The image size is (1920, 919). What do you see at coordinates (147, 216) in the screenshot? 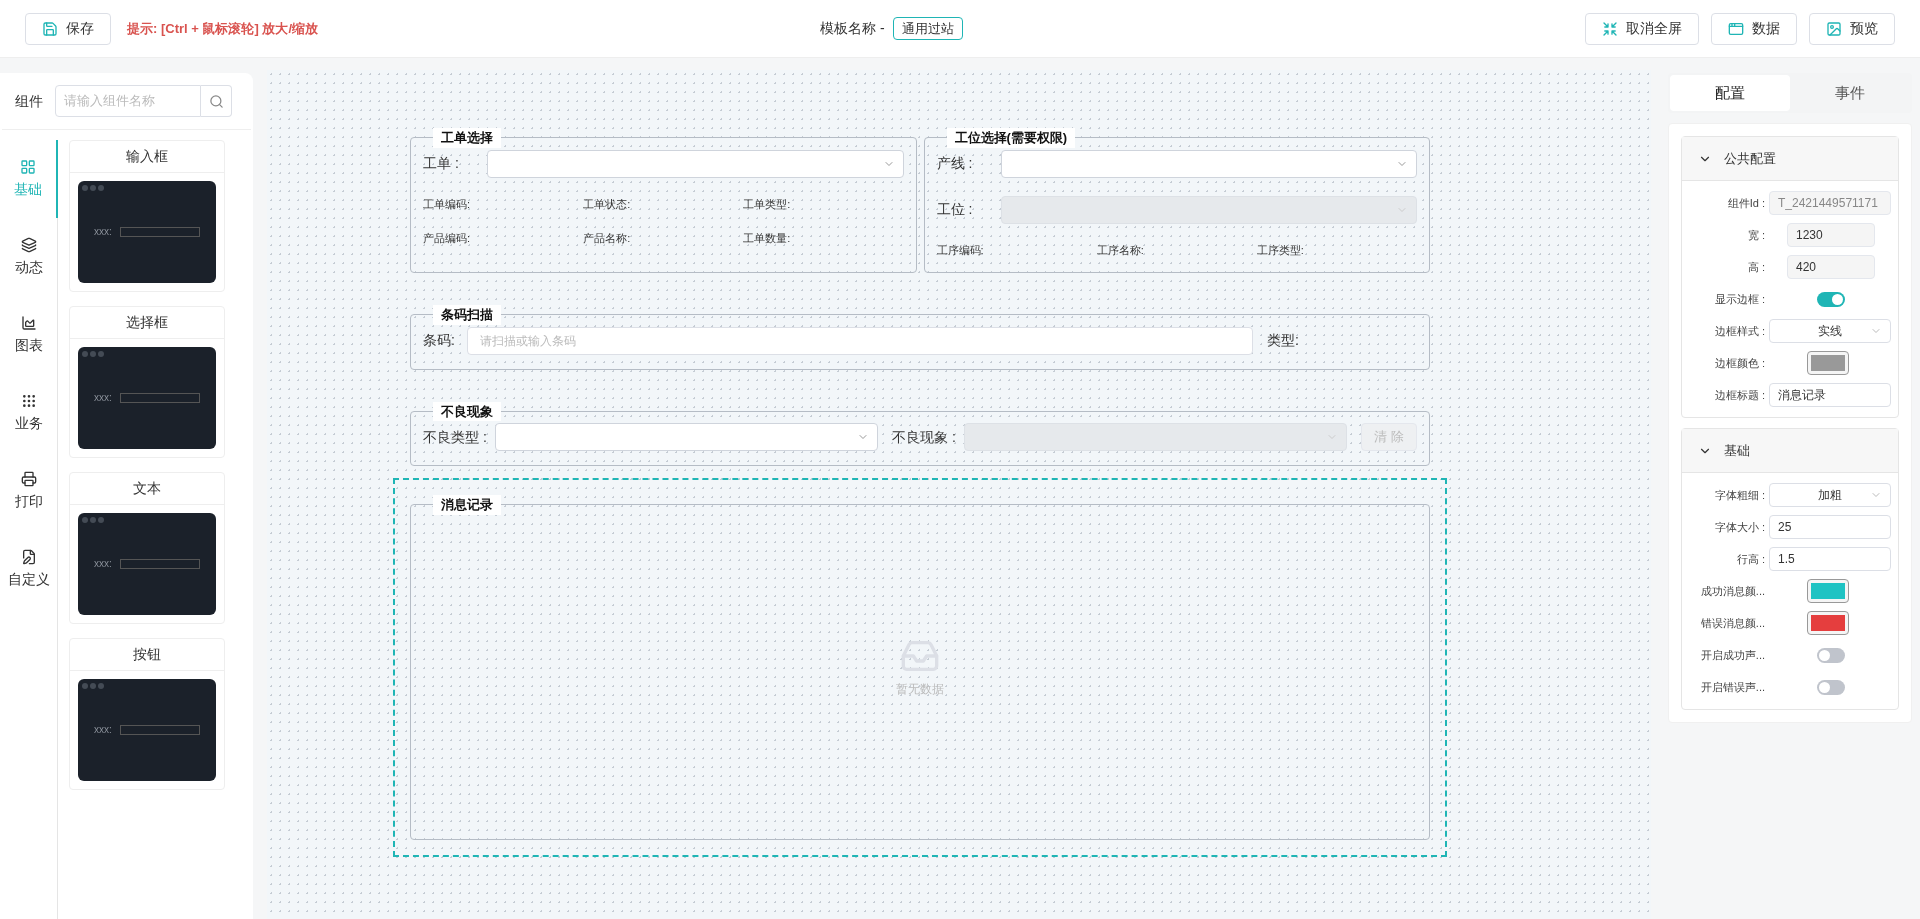
I see `component-card: 输入框 xxx:` at bounding box center [147, 216].